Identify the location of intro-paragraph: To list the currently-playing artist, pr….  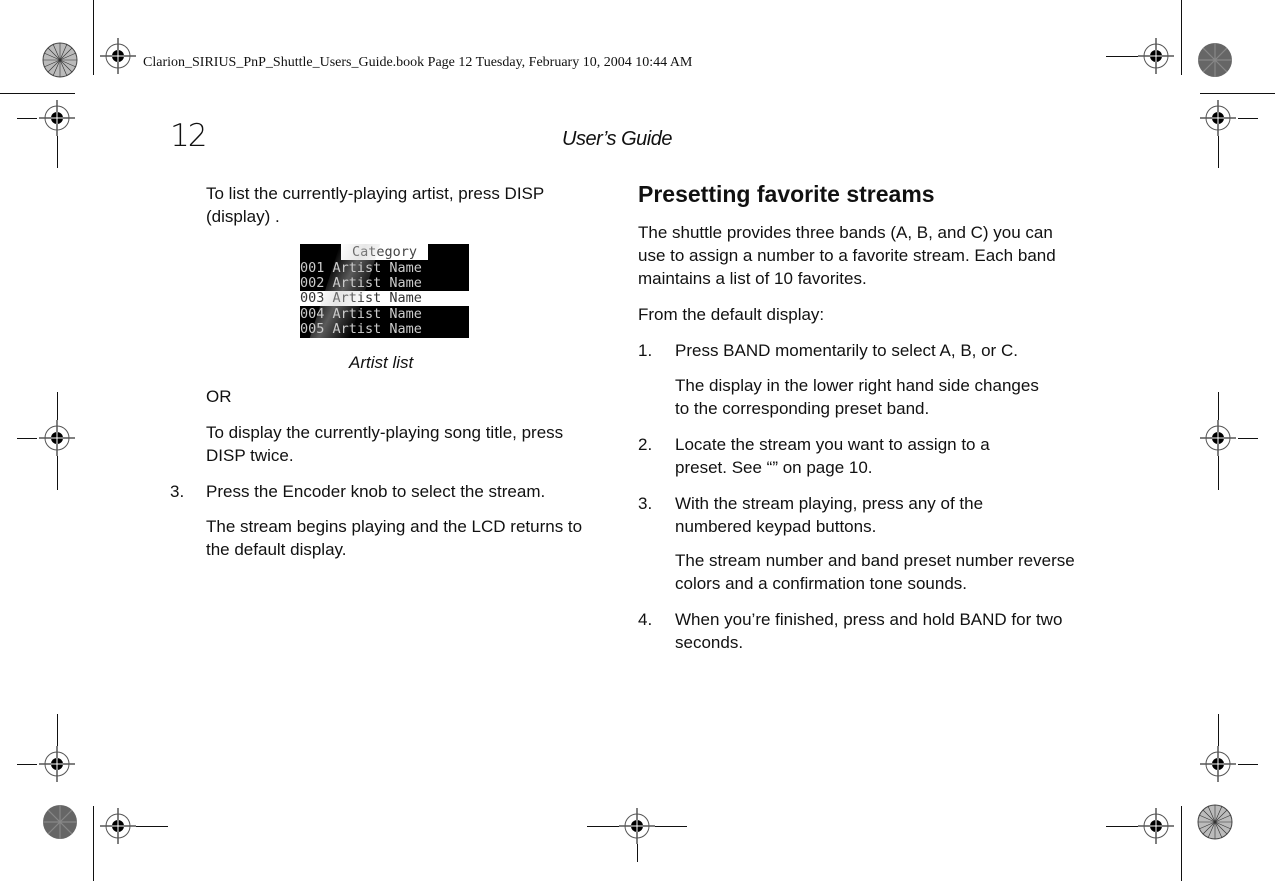
(375, 205).